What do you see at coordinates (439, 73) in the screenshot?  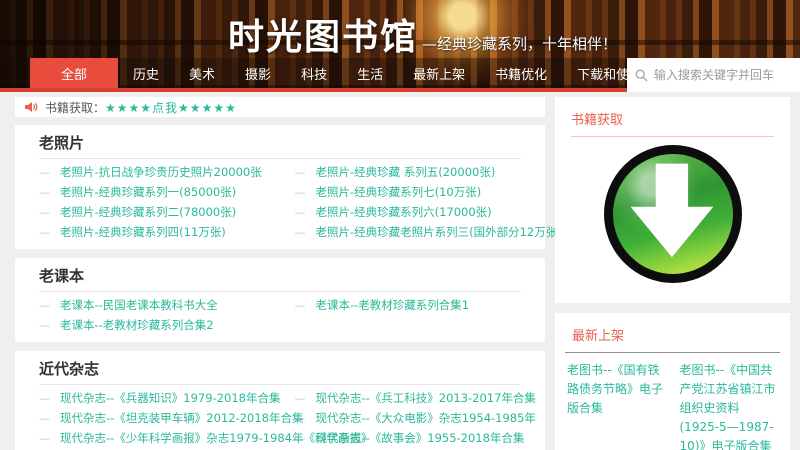 I see `tab-new-arrivals: 最新上架` at bounding box center [439, 73].